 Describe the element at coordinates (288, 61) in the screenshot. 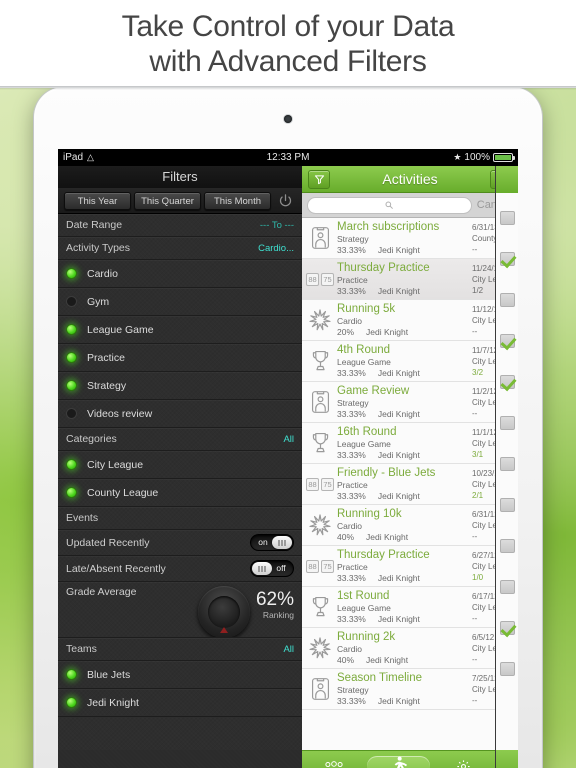

I see `headline-line-2: with Advanced Filters` at that location.